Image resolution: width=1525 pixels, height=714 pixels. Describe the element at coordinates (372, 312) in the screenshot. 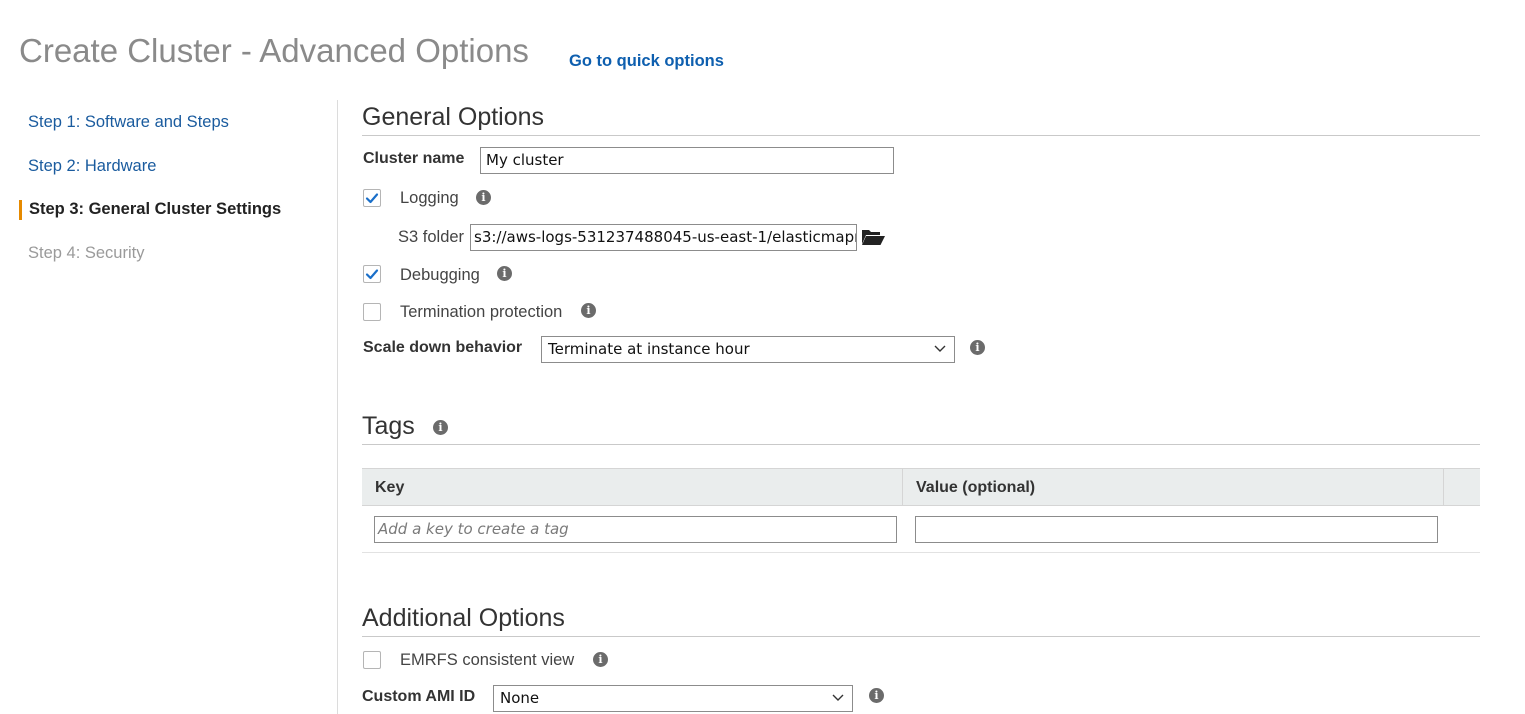

I see `termination-protection-checkbox` at that location.